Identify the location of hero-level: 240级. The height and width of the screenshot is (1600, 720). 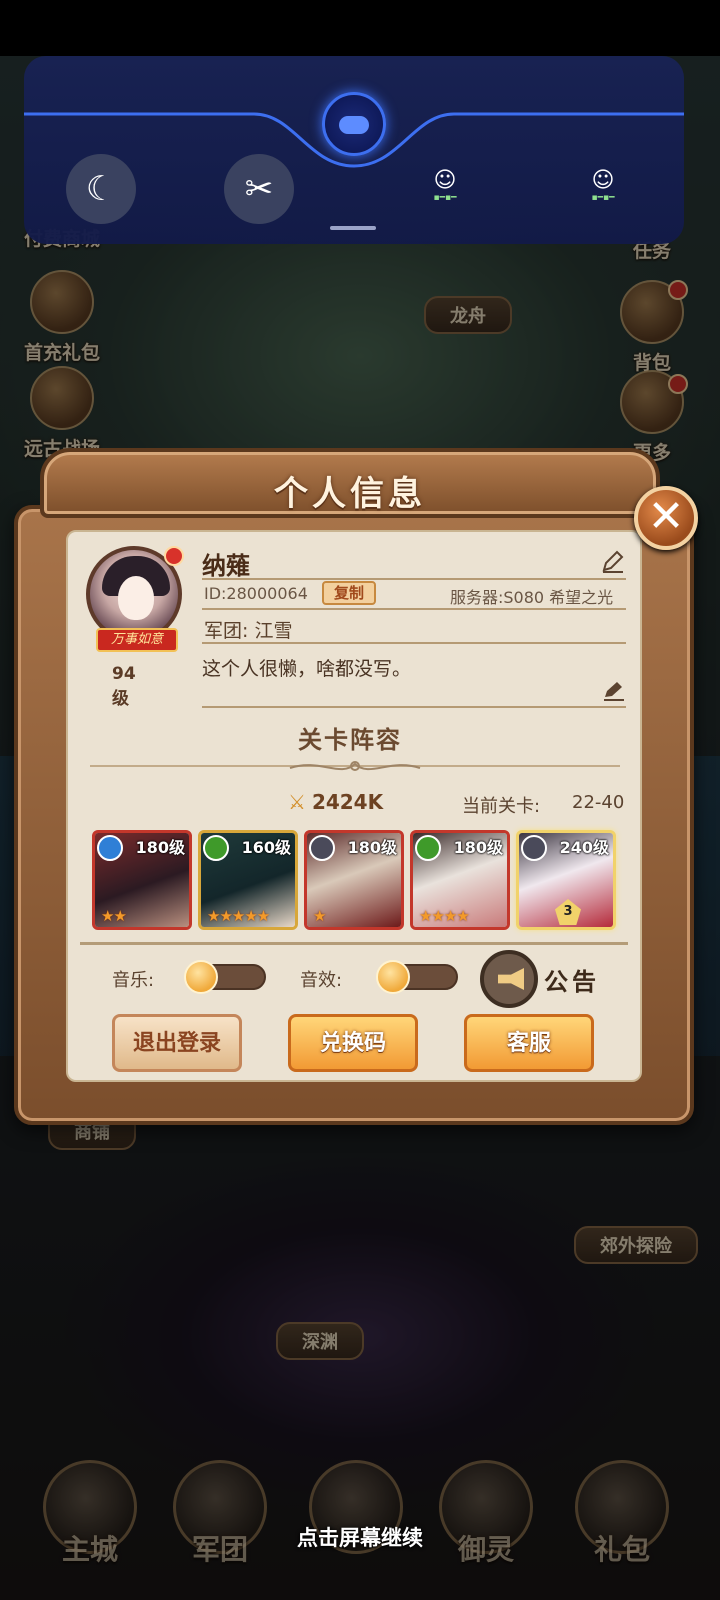
(584, 847).